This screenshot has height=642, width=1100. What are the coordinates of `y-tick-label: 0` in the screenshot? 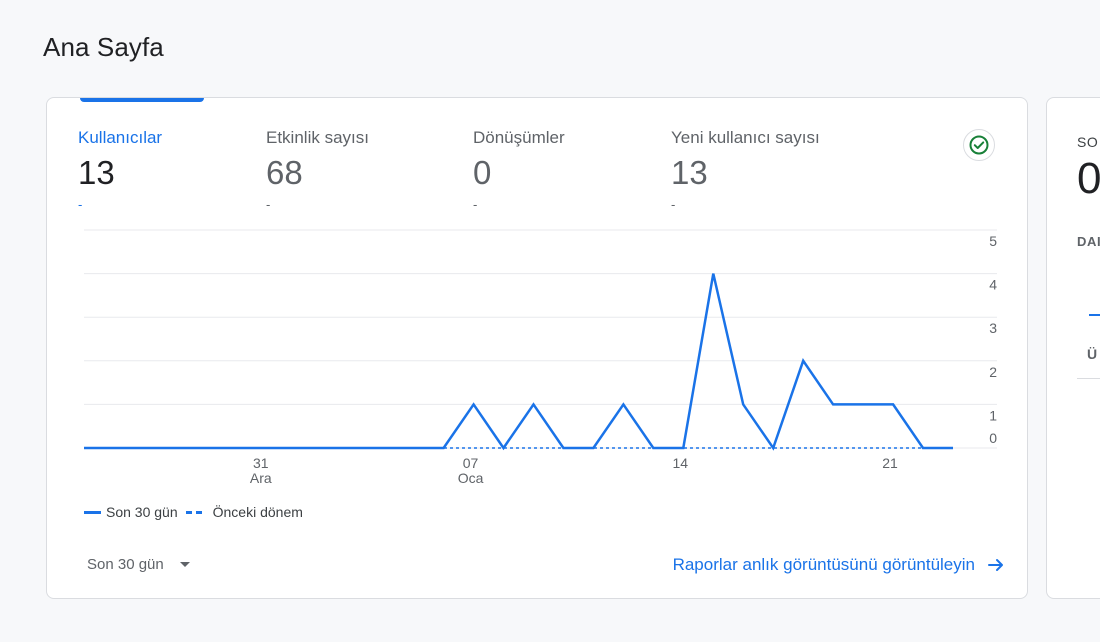 It's located at (993, 438).